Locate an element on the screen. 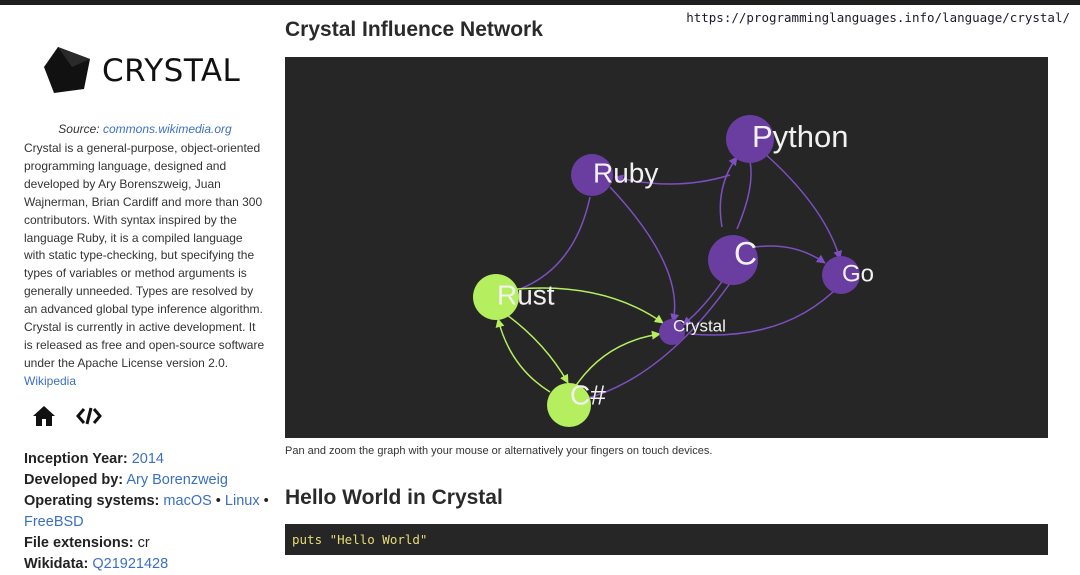  node-python: Python is located at coordinates (787, 139).